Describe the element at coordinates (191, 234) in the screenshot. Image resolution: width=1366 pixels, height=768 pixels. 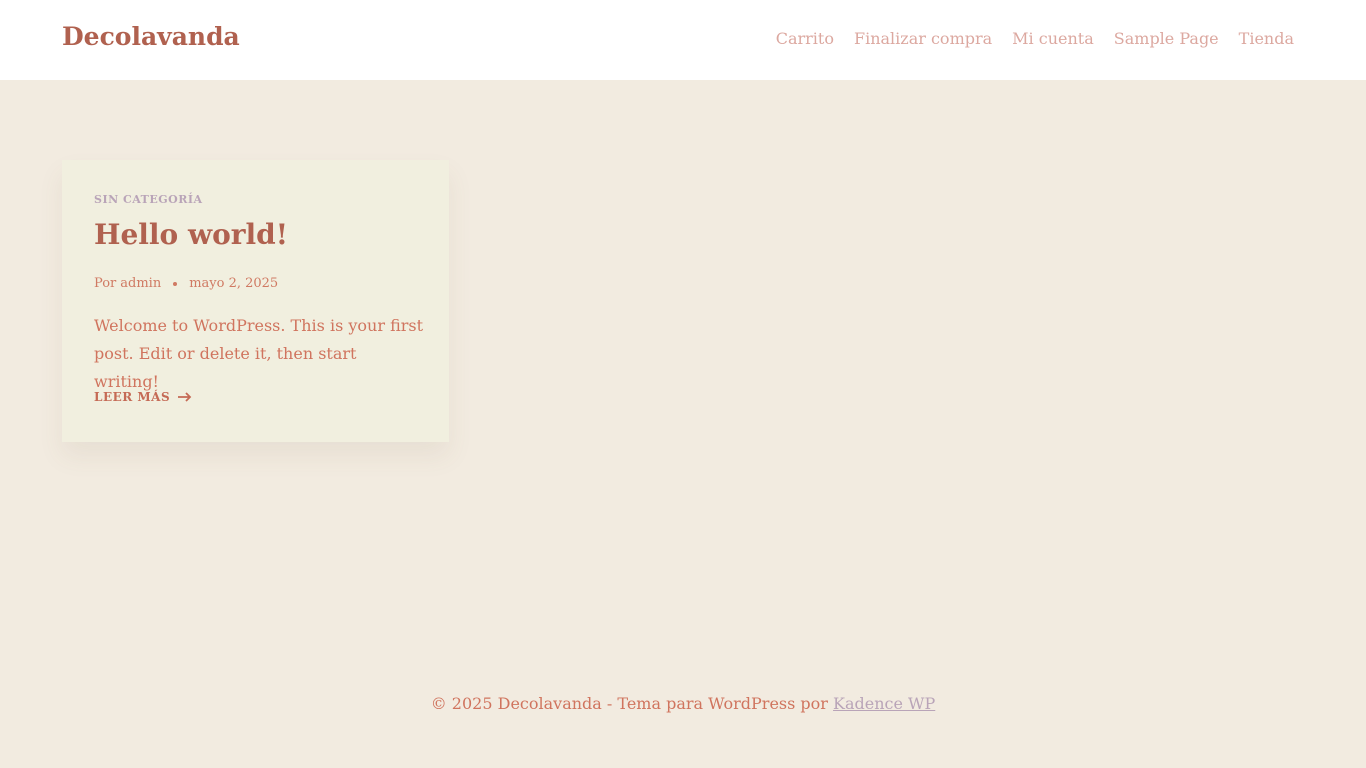
I see `post-title: Hello world!` at that location.